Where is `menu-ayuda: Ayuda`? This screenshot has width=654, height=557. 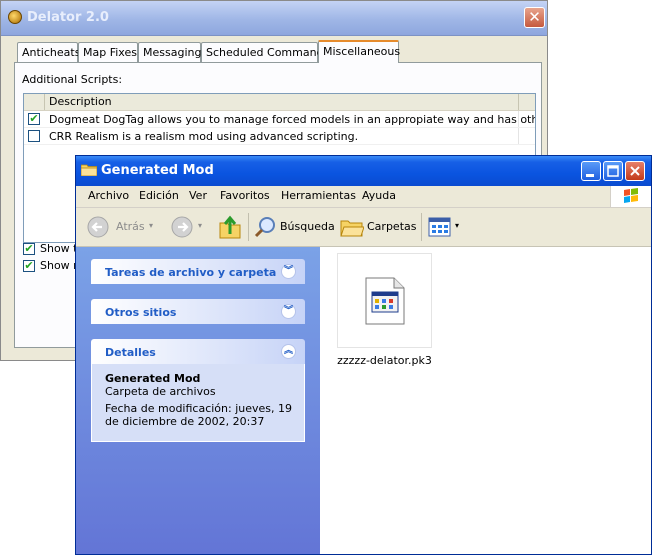 menu-ayuda: Ayuda is located at coordinates (379, 195).